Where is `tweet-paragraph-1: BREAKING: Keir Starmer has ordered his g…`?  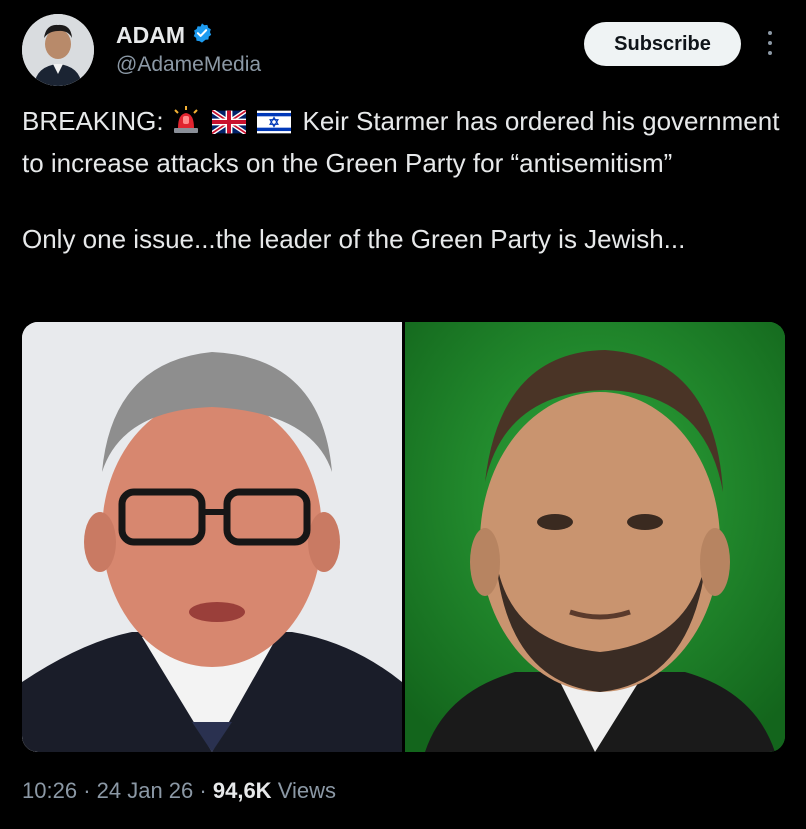 tweet-paragraph-1: BREAKING: Keir Starmer has ordered his g… is located at coordinates (402, 142).